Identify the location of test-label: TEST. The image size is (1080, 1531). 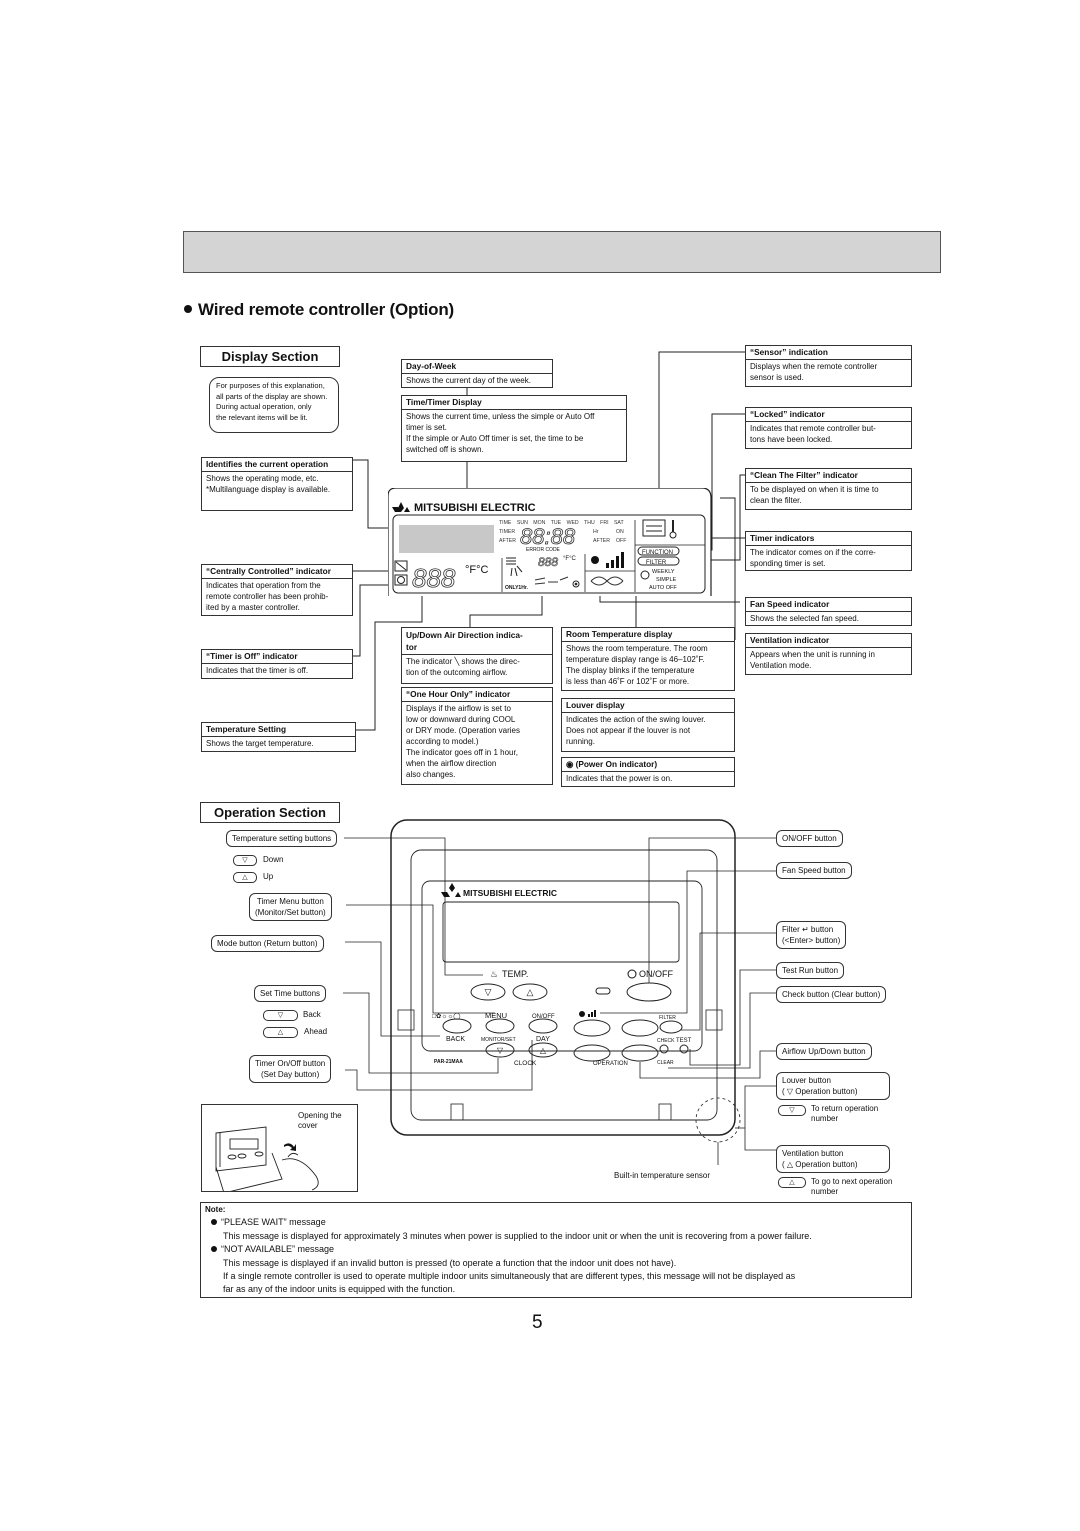
(684, 1041).